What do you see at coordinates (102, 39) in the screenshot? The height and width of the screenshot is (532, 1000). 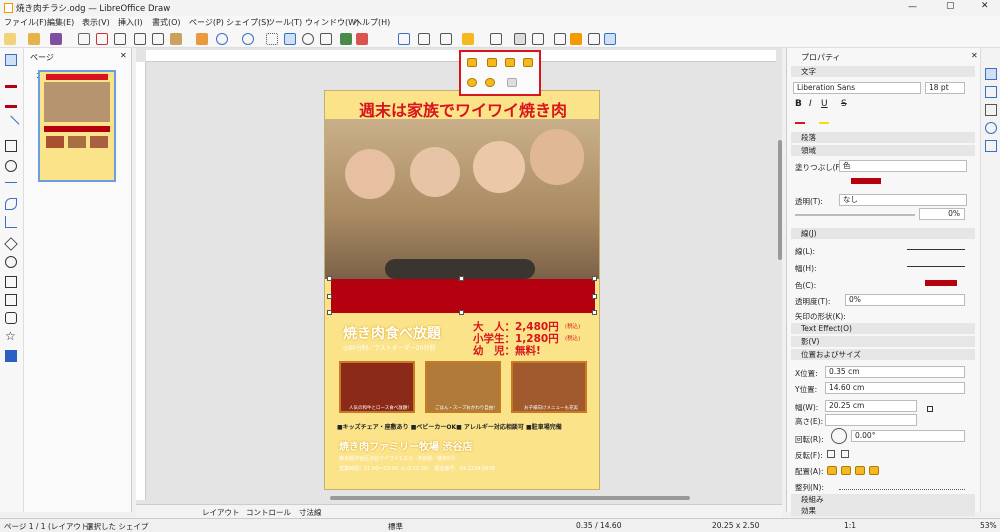 I see `pdf-icon` at bounding box center [102, 39].